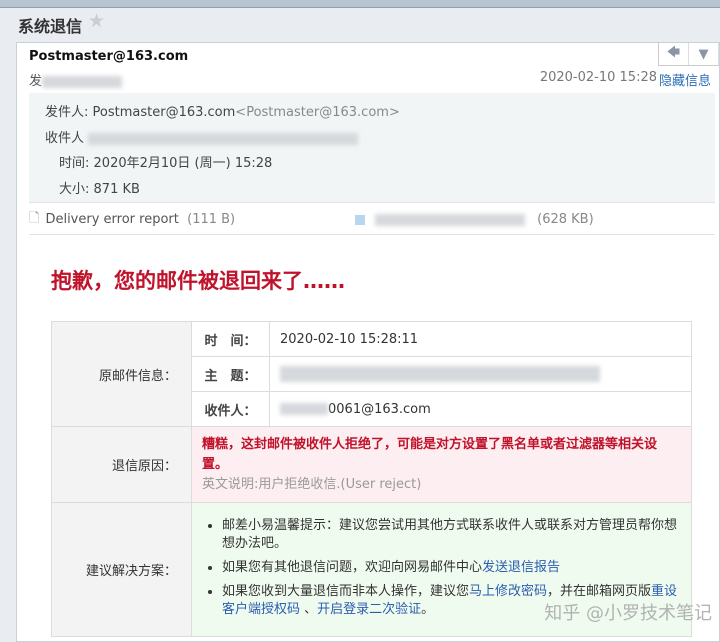 This screenshot has height=642, width=720. I want to click on subject-label: 主 题：, so click(230, 374).